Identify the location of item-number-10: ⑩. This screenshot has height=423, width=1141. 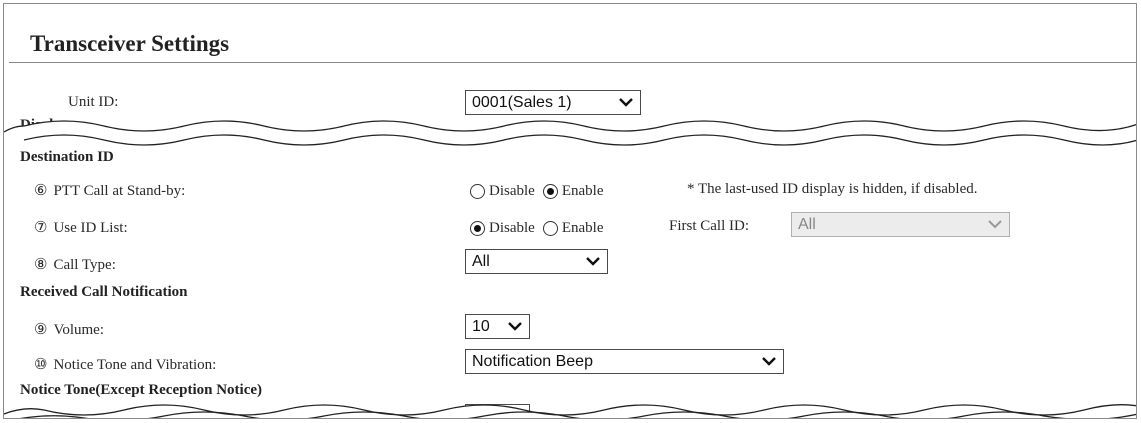
(41, 365).